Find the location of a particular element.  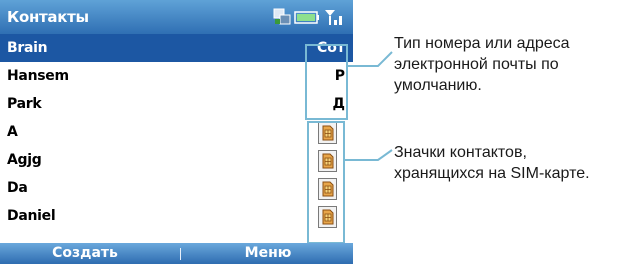

note-line: Тип номера или адреса is located at coordinates (482, 43).